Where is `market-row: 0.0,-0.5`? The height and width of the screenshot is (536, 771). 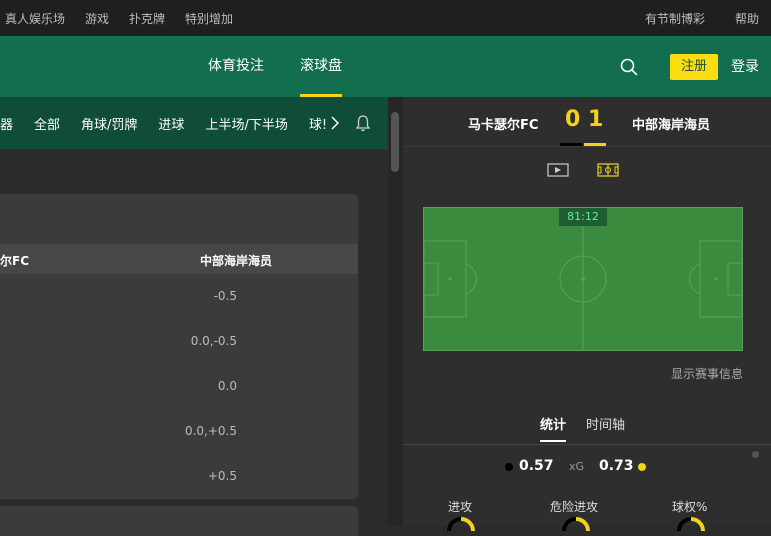 market-row: 0.0,-0.5 is located at coordinates (179, 341).